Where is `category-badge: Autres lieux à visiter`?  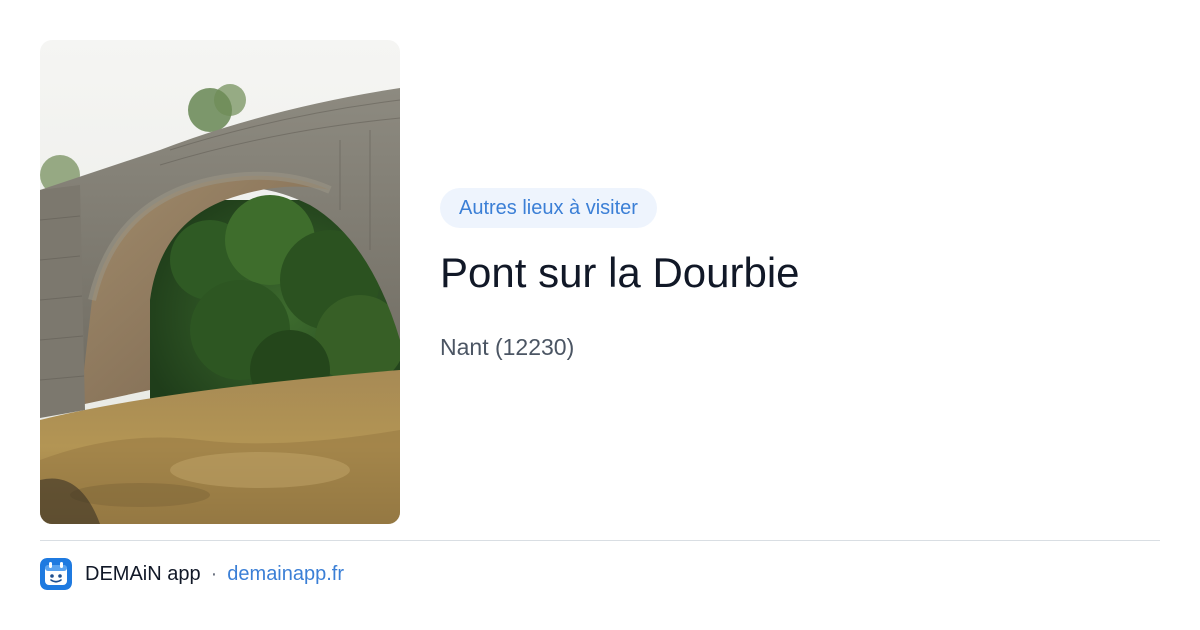
category-badge: Autres lieux à visiter is located at coordinates (548, 208).